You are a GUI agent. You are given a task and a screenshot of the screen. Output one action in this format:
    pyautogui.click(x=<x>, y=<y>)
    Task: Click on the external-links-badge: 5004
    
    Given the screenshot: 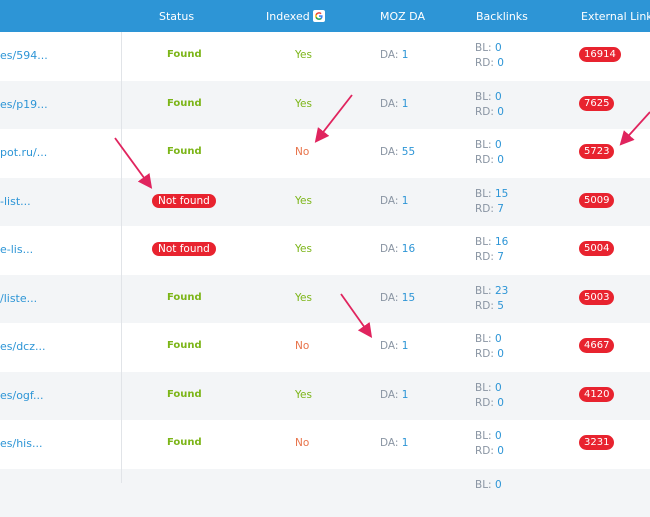 What is the action you would take?
    pyautogui.click(x=597, y=248)
    